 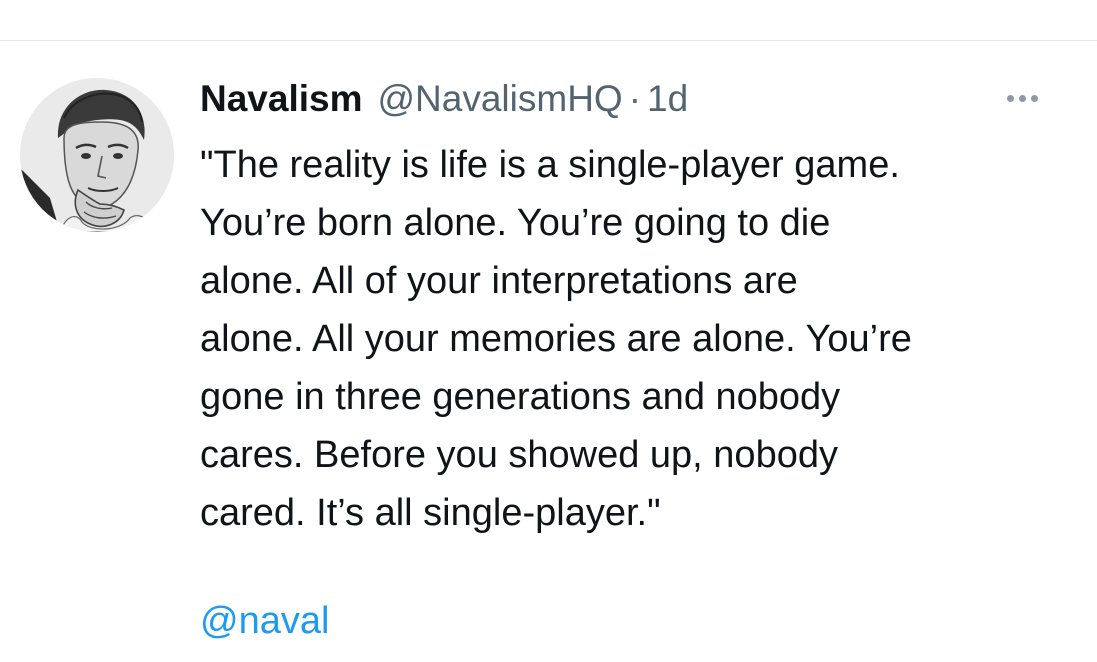 I want to click on mention-link: @naval, so click(x=264, y=621).